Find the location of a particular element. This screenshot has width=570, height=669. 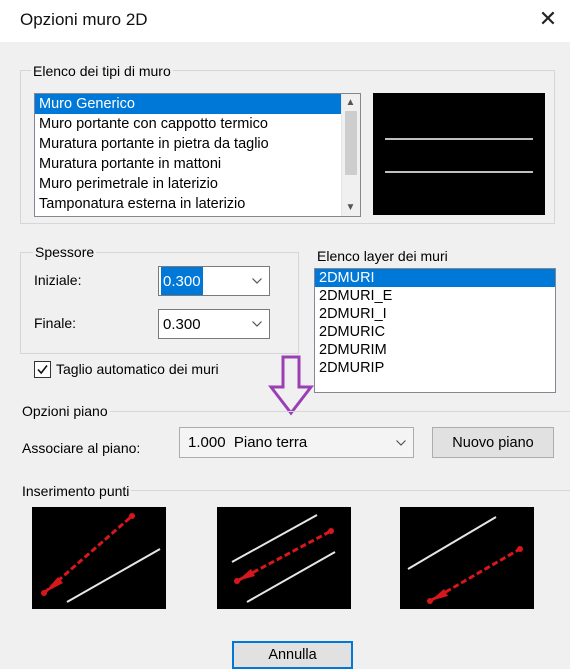

auto-cut-label: Taglio automatico dei muri is located at coordinates (137, 369).